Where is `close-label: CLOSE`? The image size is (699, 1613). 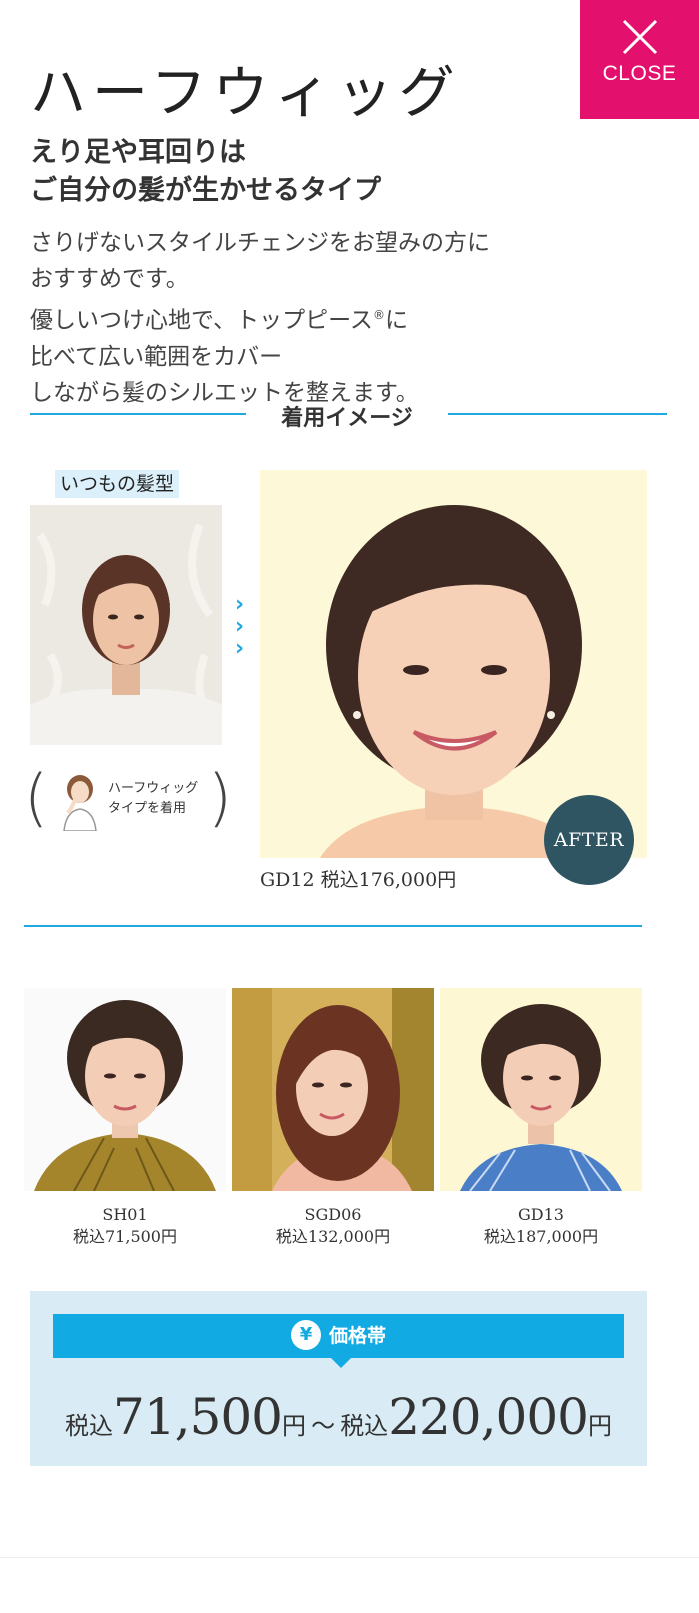 close-label: CLOSE is located at coordinates (639, 73).